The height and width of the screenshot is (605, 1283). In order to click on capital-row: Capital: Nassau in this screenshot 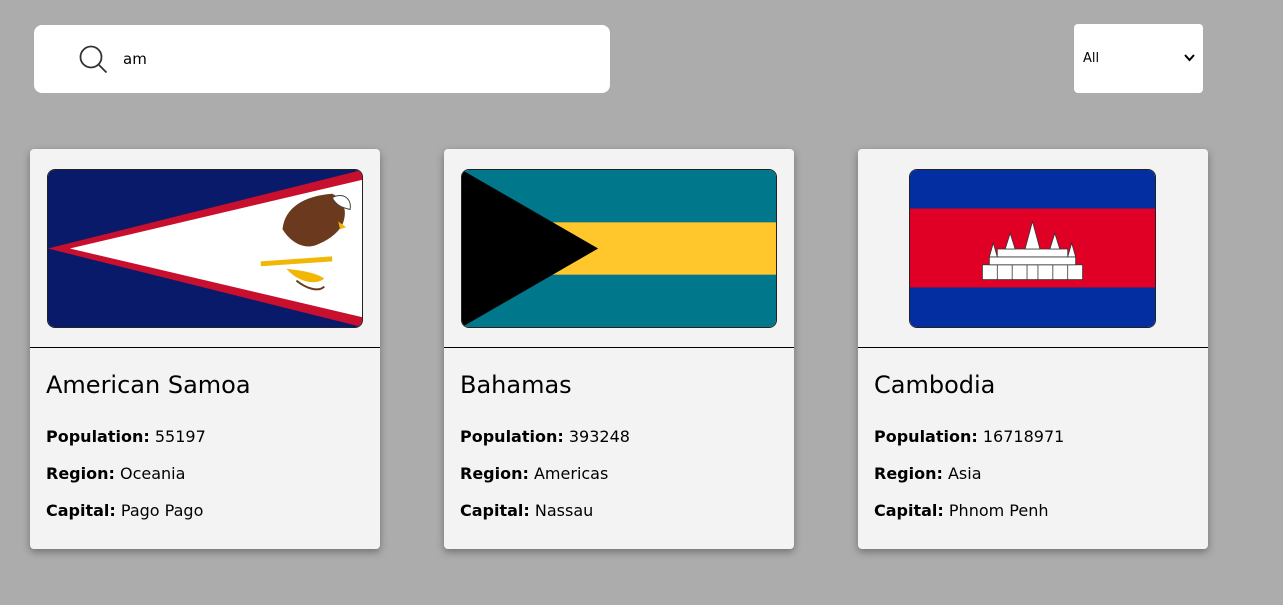, I will do `click(526, 510)`.